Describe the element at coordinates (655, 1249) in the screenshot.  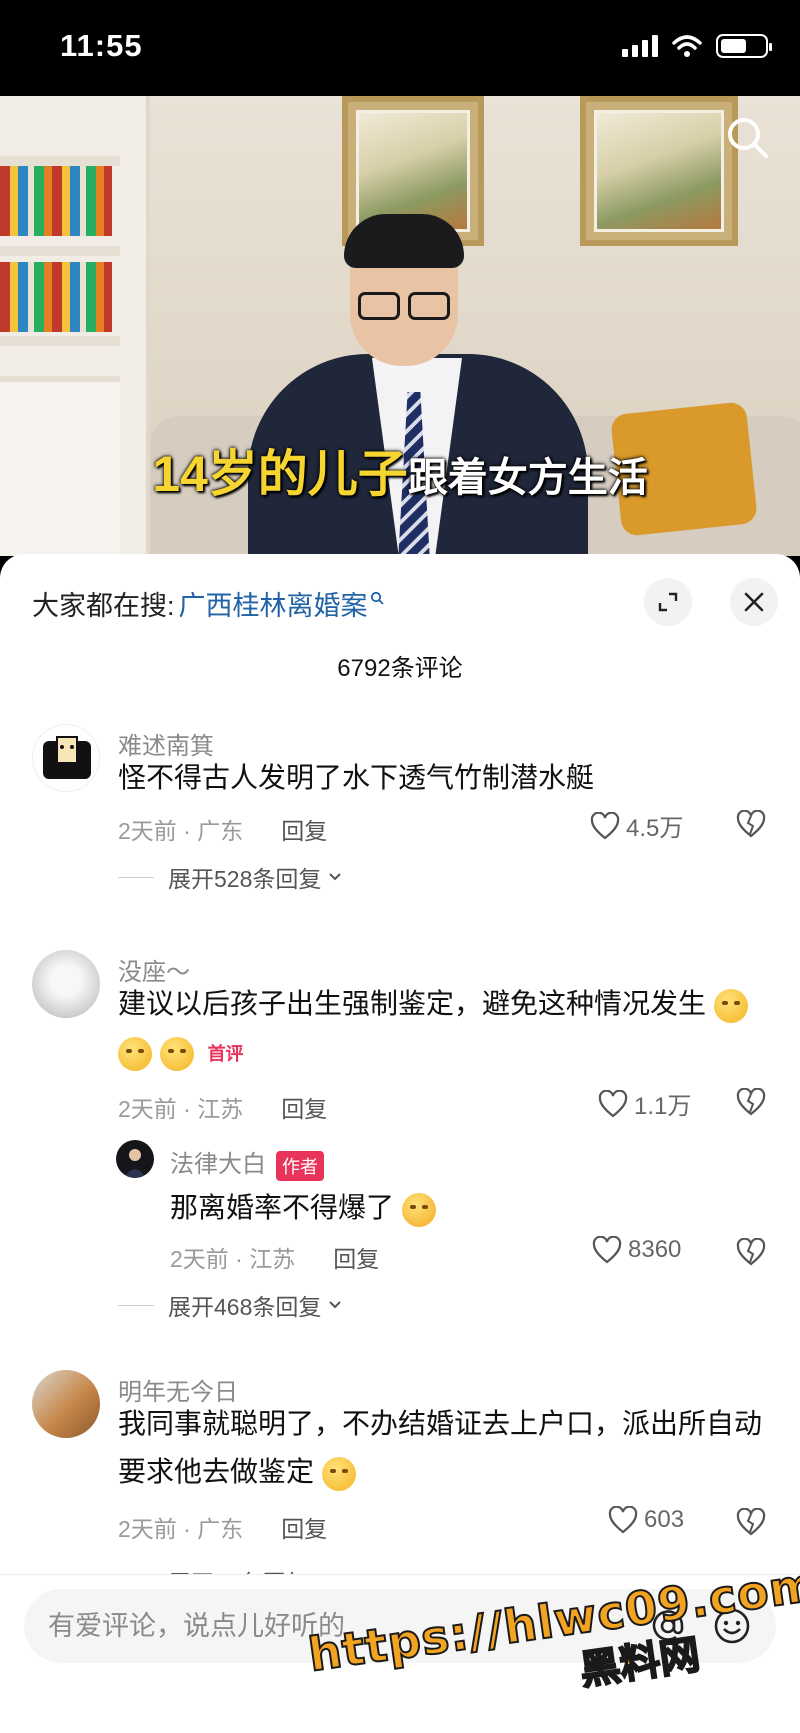
I see `like-count: 8360` at that location.